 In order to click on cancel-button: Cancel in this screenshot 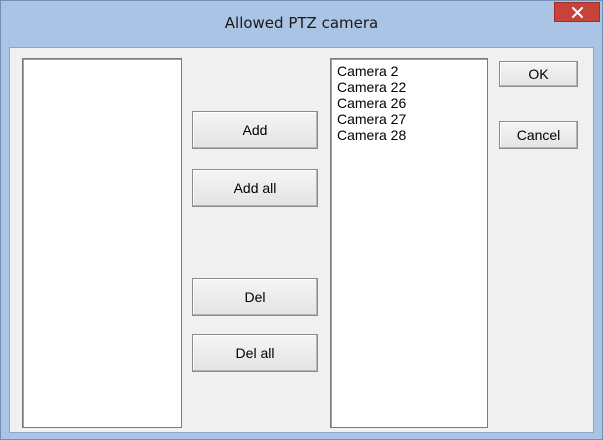, I will do `click(538, 135)`.